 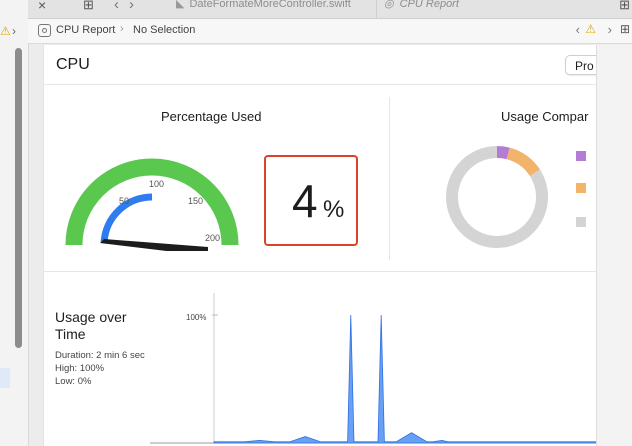 I want to click on percentage-unit: %, so click(x=334, y=209).